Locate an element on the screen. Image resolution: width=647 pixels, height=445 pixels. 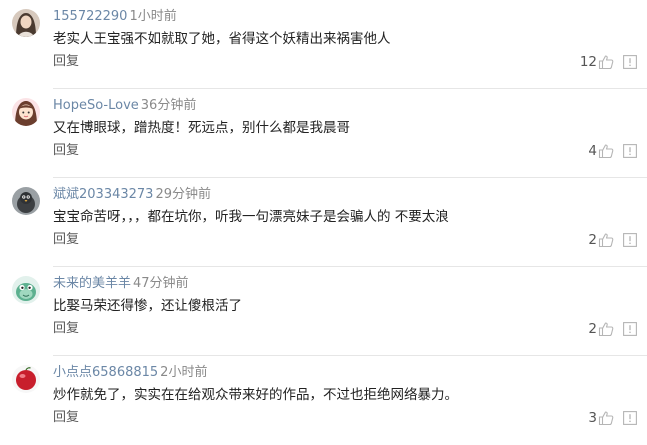
like-count: 12 is located at coordinates (588, 62).